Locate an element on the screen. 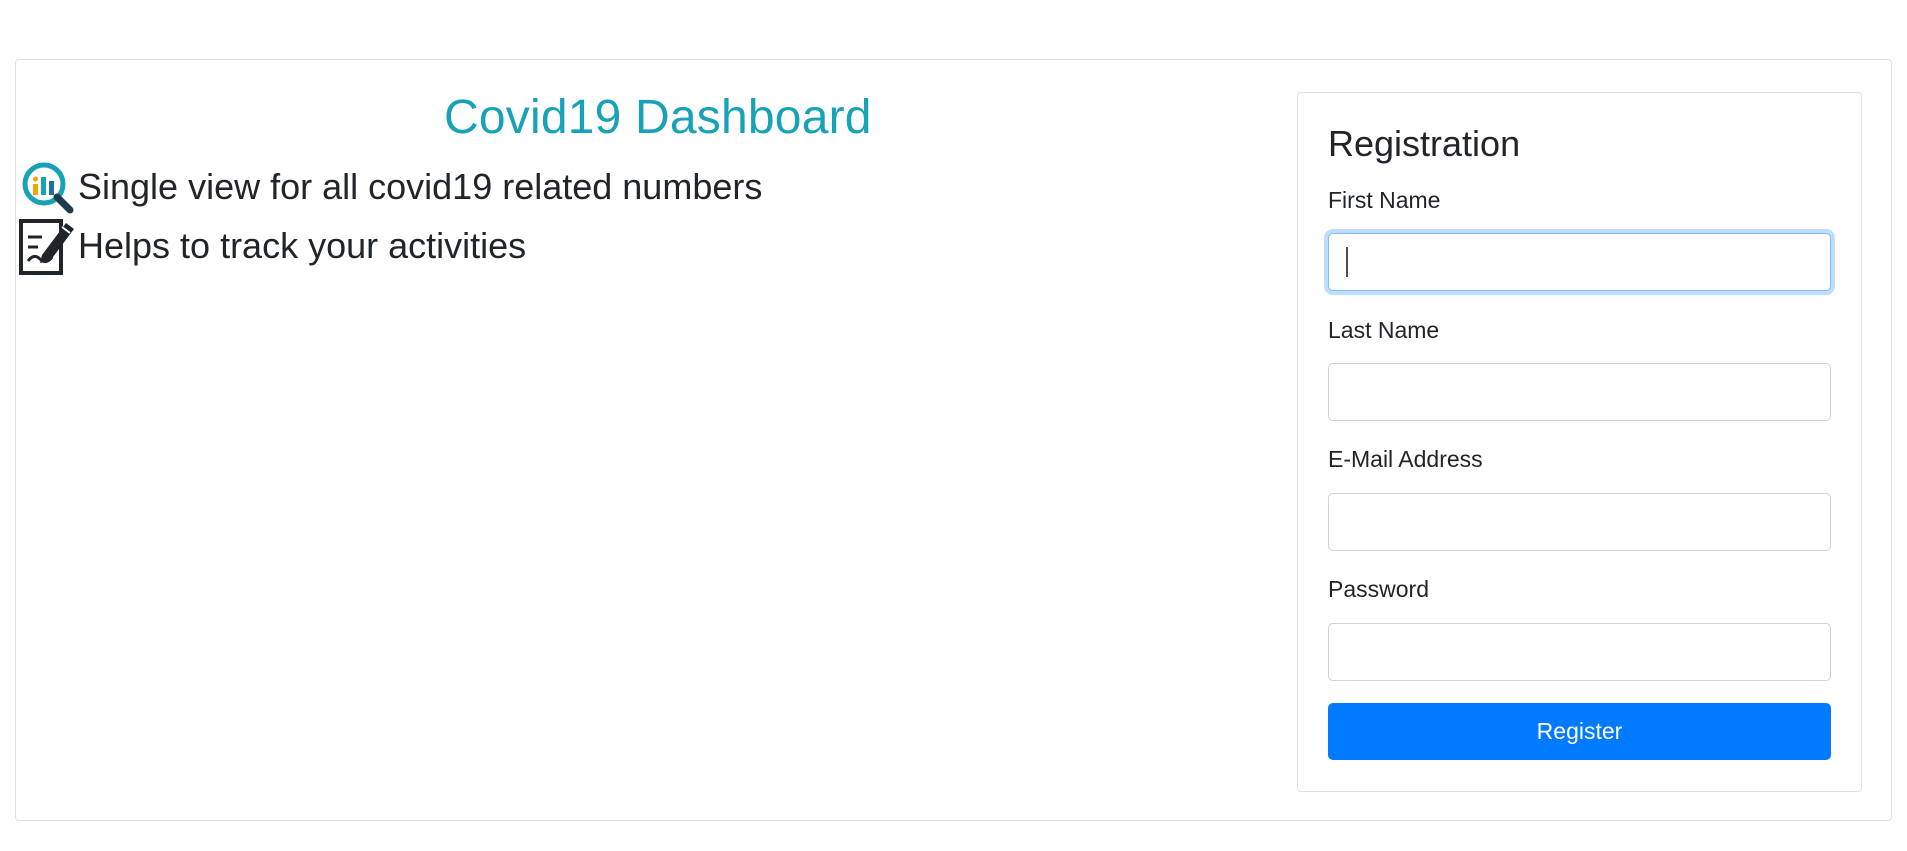 The image size is (1907, 851). email-input is located at coordinates (1579, 522).